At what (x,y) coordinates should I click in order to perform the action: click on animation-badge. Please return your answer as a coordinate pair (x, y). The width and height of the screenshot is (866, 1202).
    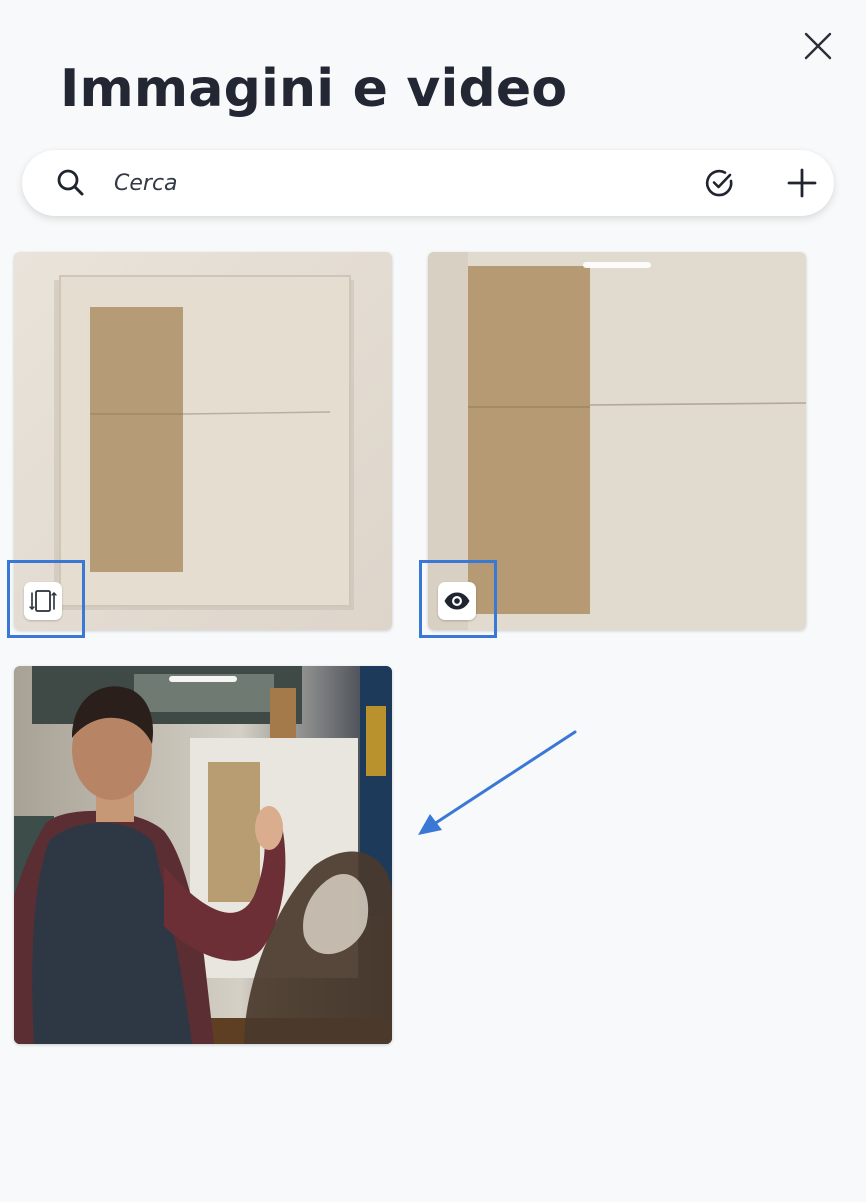
    Looking at the image, I should click on (43, 601).